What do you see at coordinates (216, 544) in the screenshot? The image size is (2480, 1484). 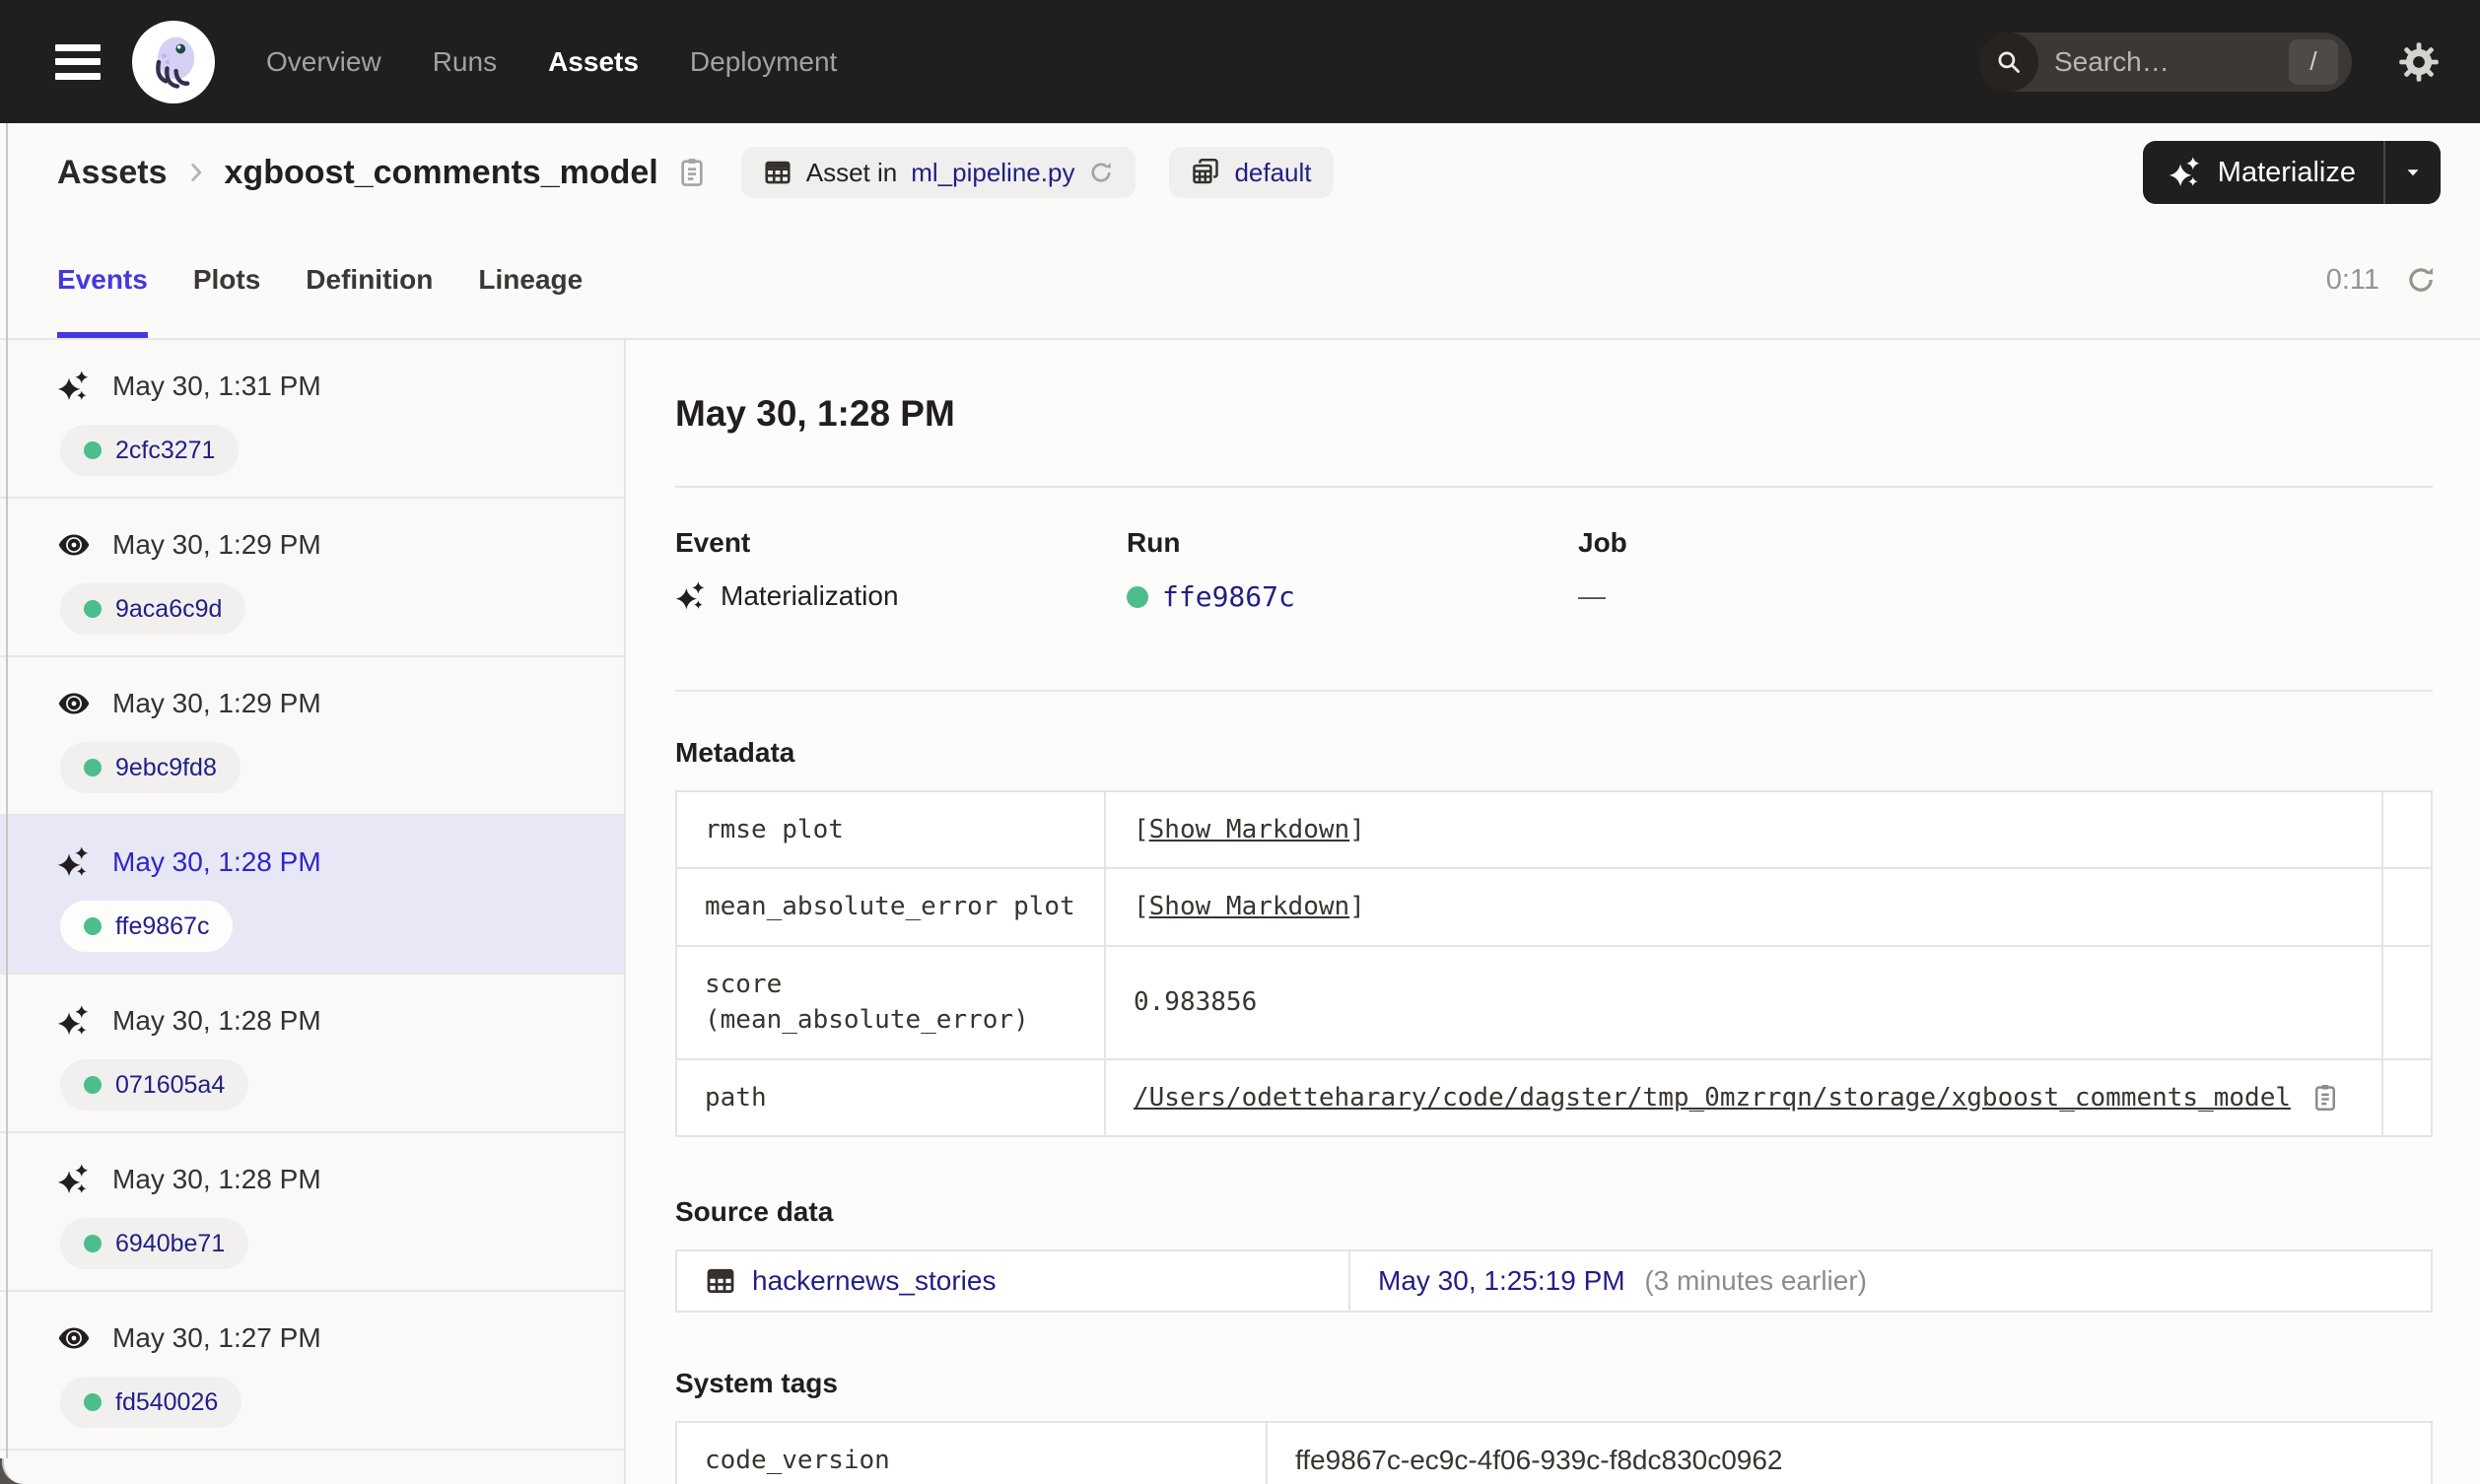 I see `event-time: May 30, 1:29 PM` at bounding box center [216, 544].